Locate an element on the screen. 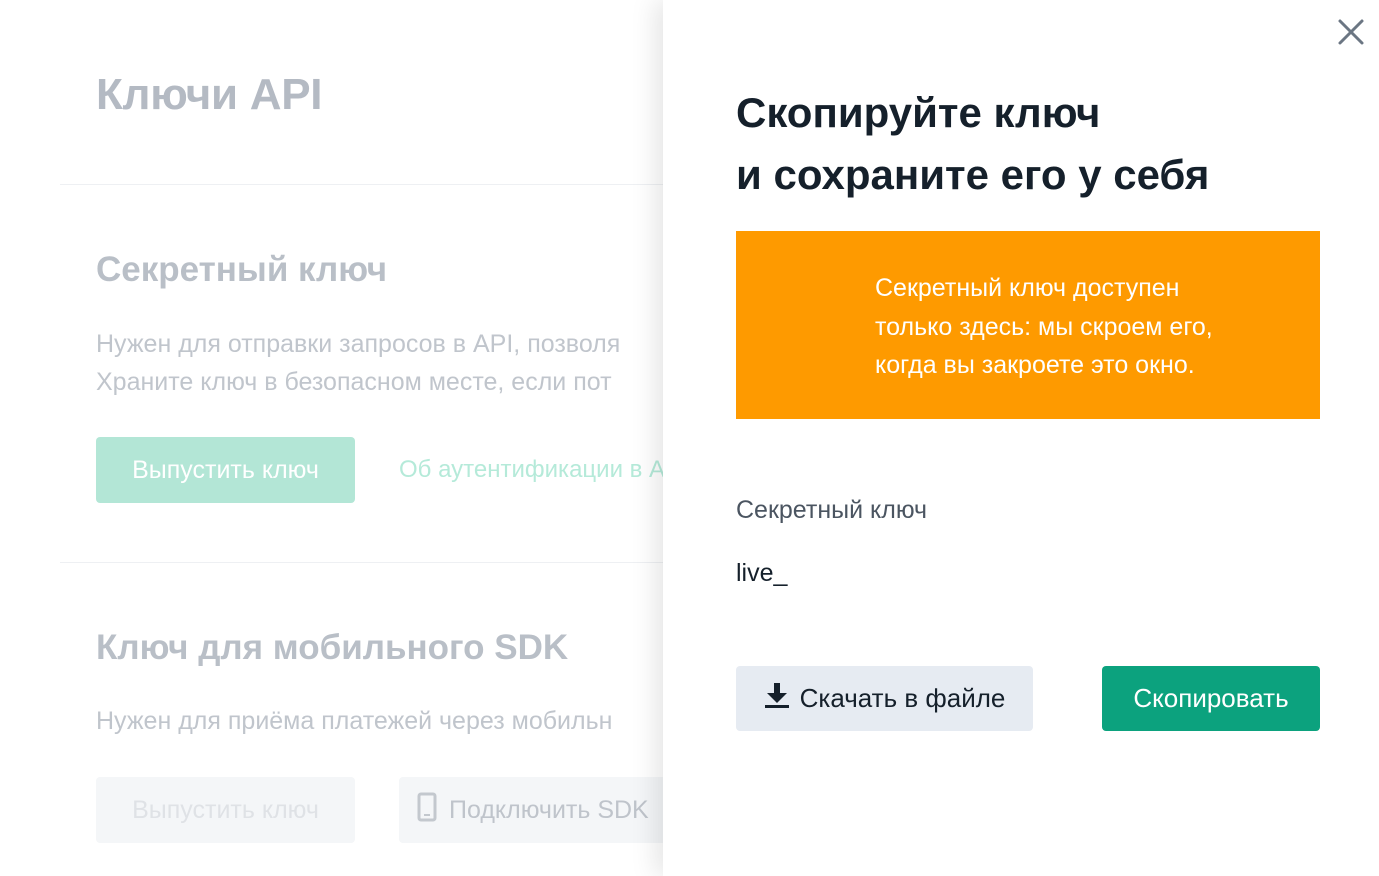 This screenshot has height=876, width=1379. modal-title: Скопируйте ключ и сохраните его у себя is located at coordinates (1036, 144).